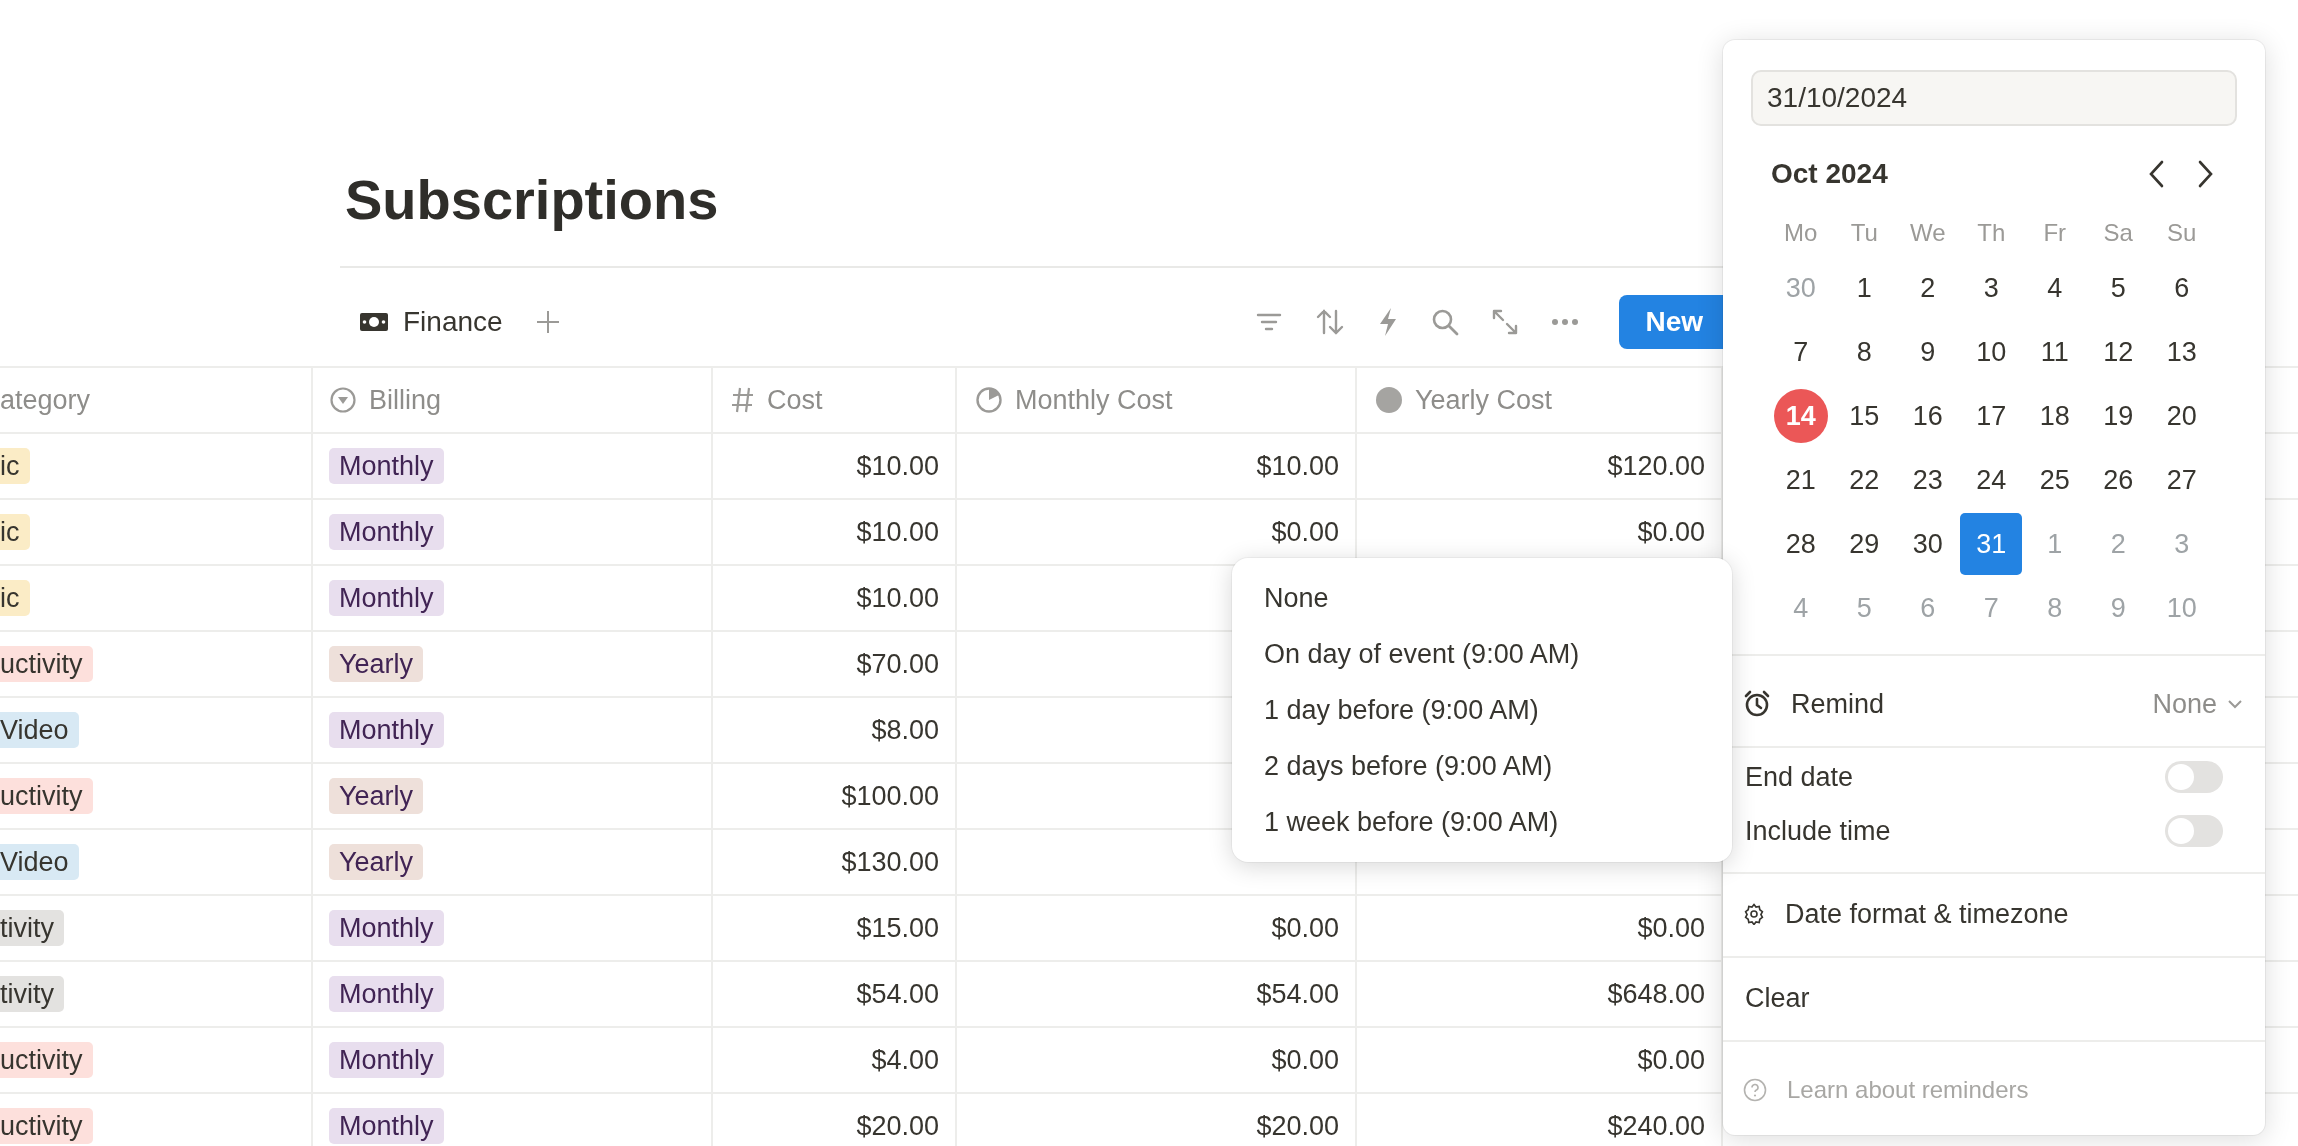  Describe the element at coordinates (1994, 98) in the screenshot. I see `date-input-field: 31/10/2024` at that location.